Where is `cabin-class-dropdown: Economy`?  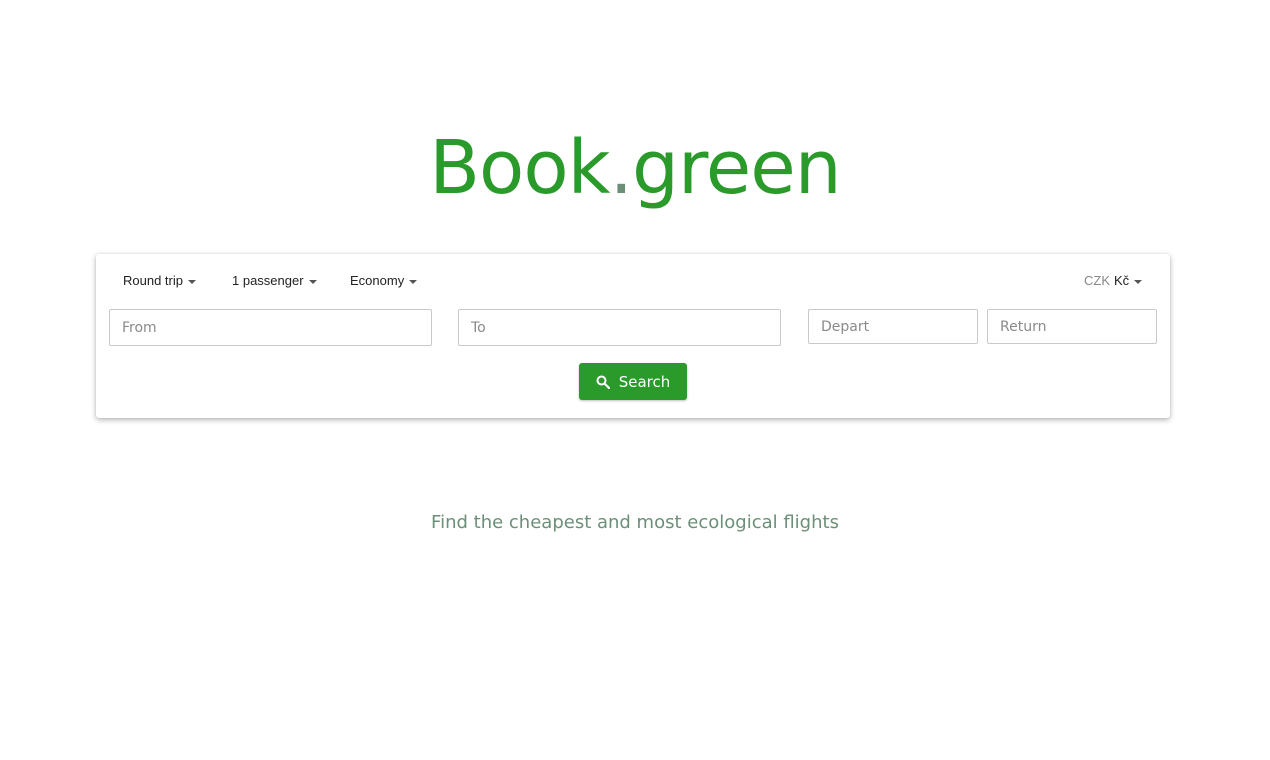
cabin-class-dropdown: Economy is located at coordinates (384, 280).